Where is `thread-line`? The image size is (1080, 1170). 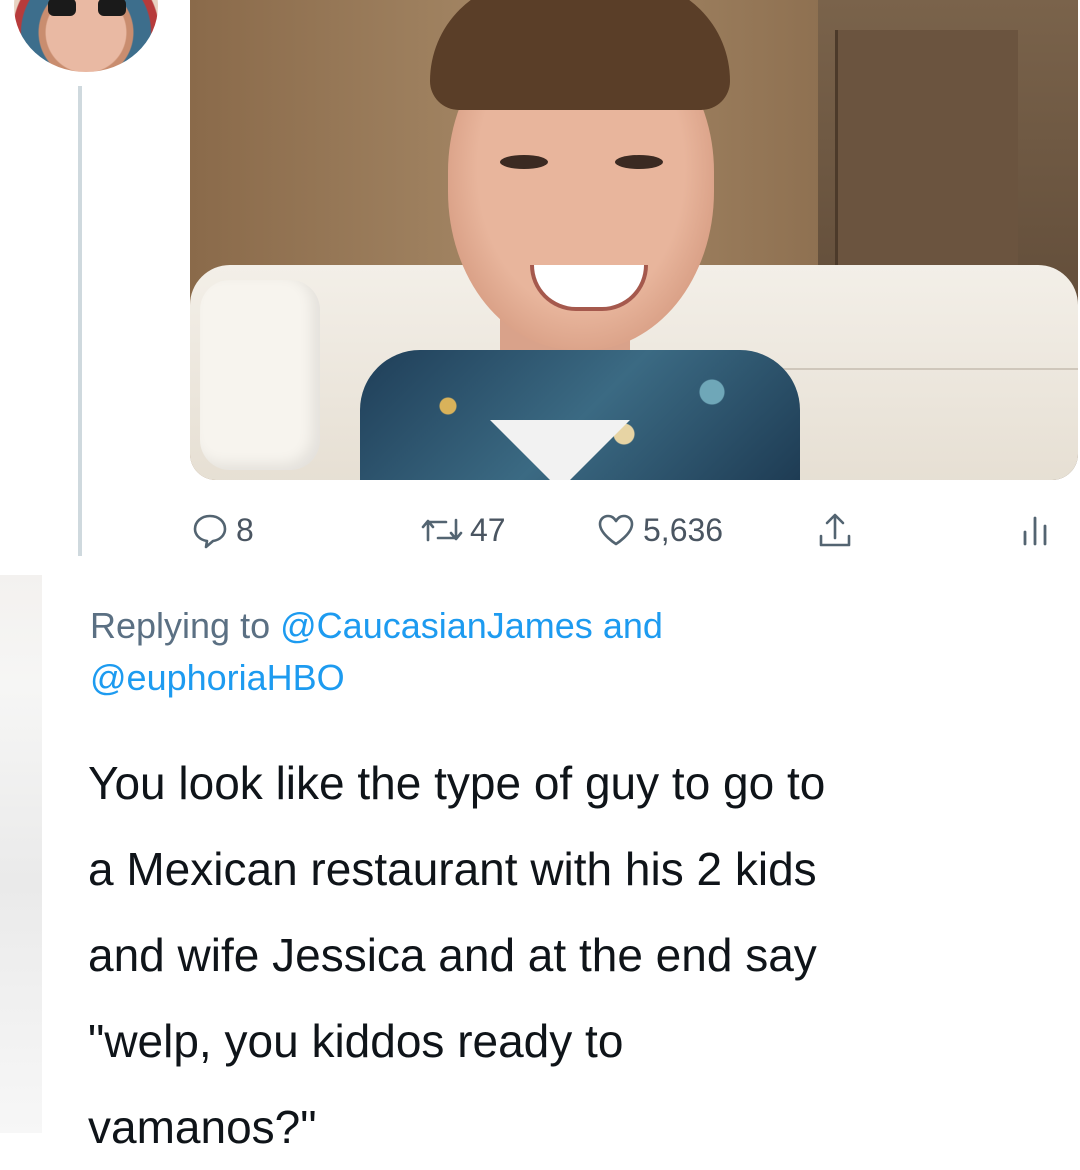
thread-line is located at coordinates (80, 321).